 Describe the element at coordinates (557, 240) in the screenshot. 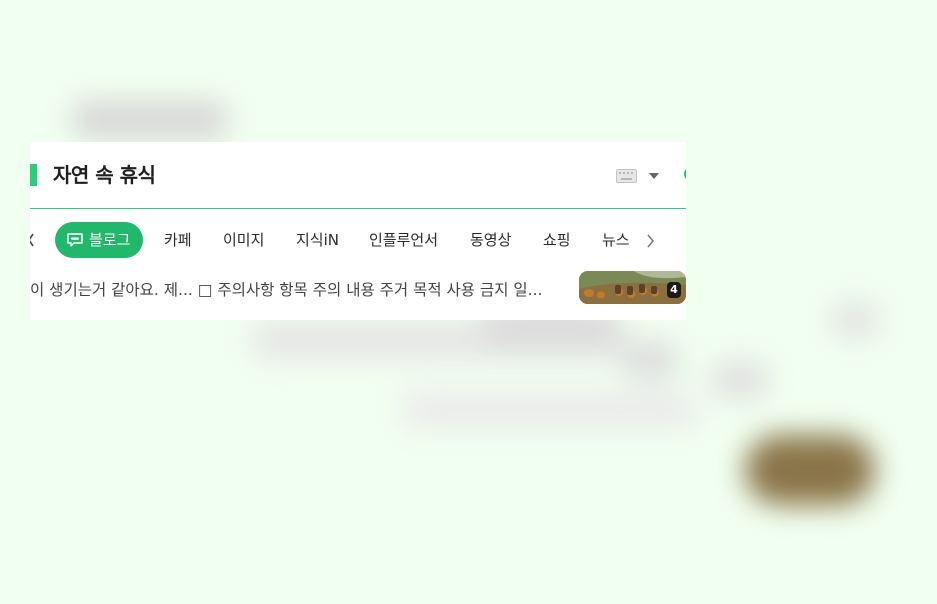

I see `tab-shopping: 쇼핑` at that location.